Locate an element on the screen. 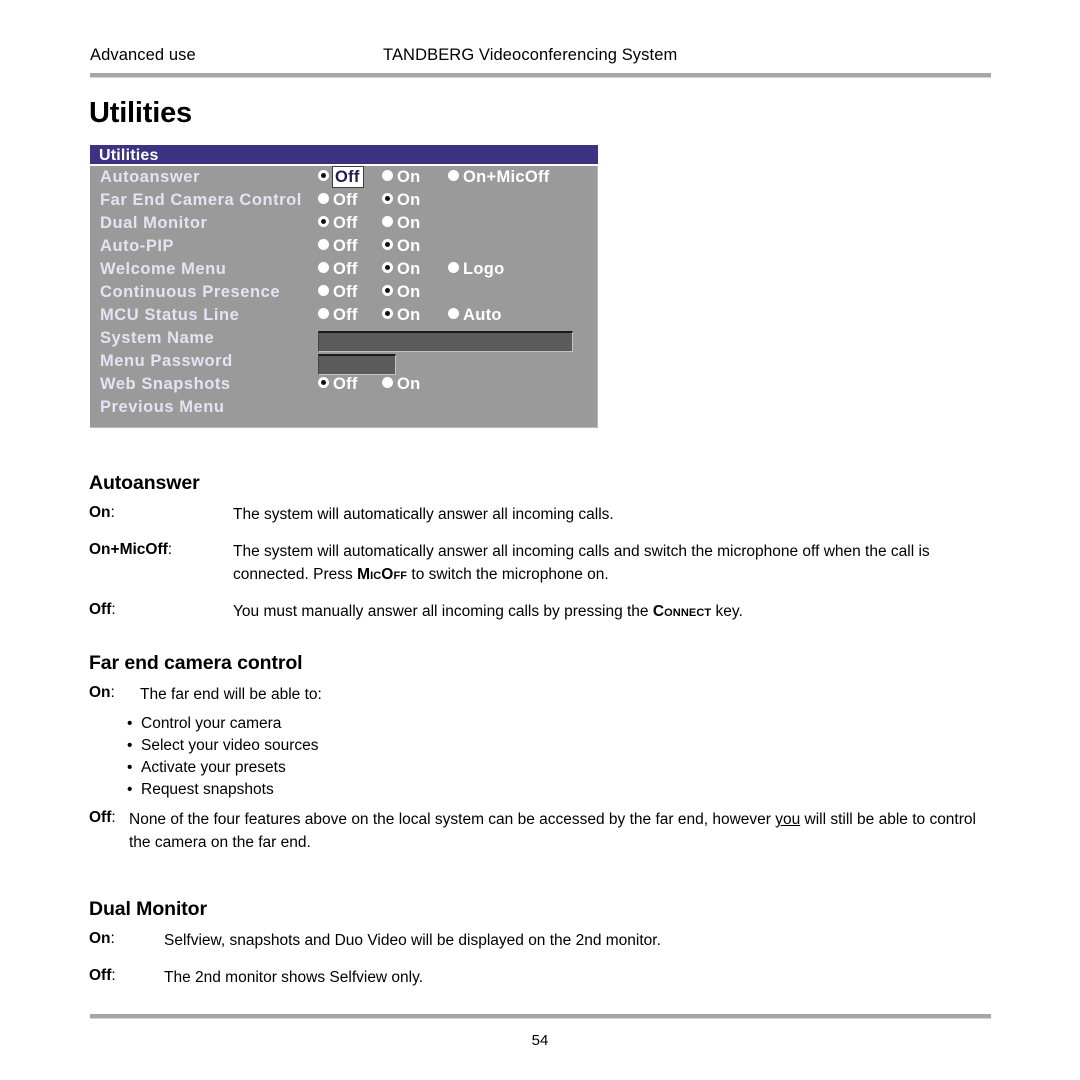 The image size is (1080, 1080). osd-row-label: Autoanswer is located at coordinates (150, 177).